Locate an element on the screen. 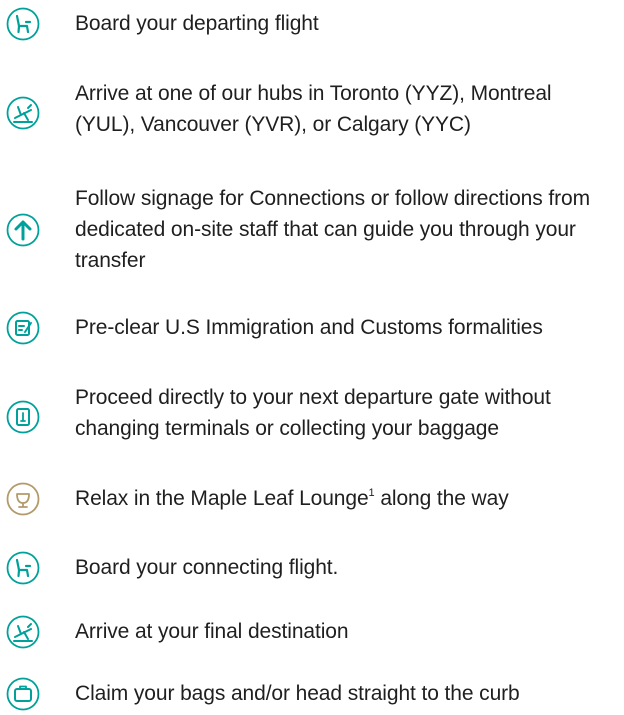 The height and width of the screenshot is (715, 624). arrow-up-icon is located at coordinates (23, 230).